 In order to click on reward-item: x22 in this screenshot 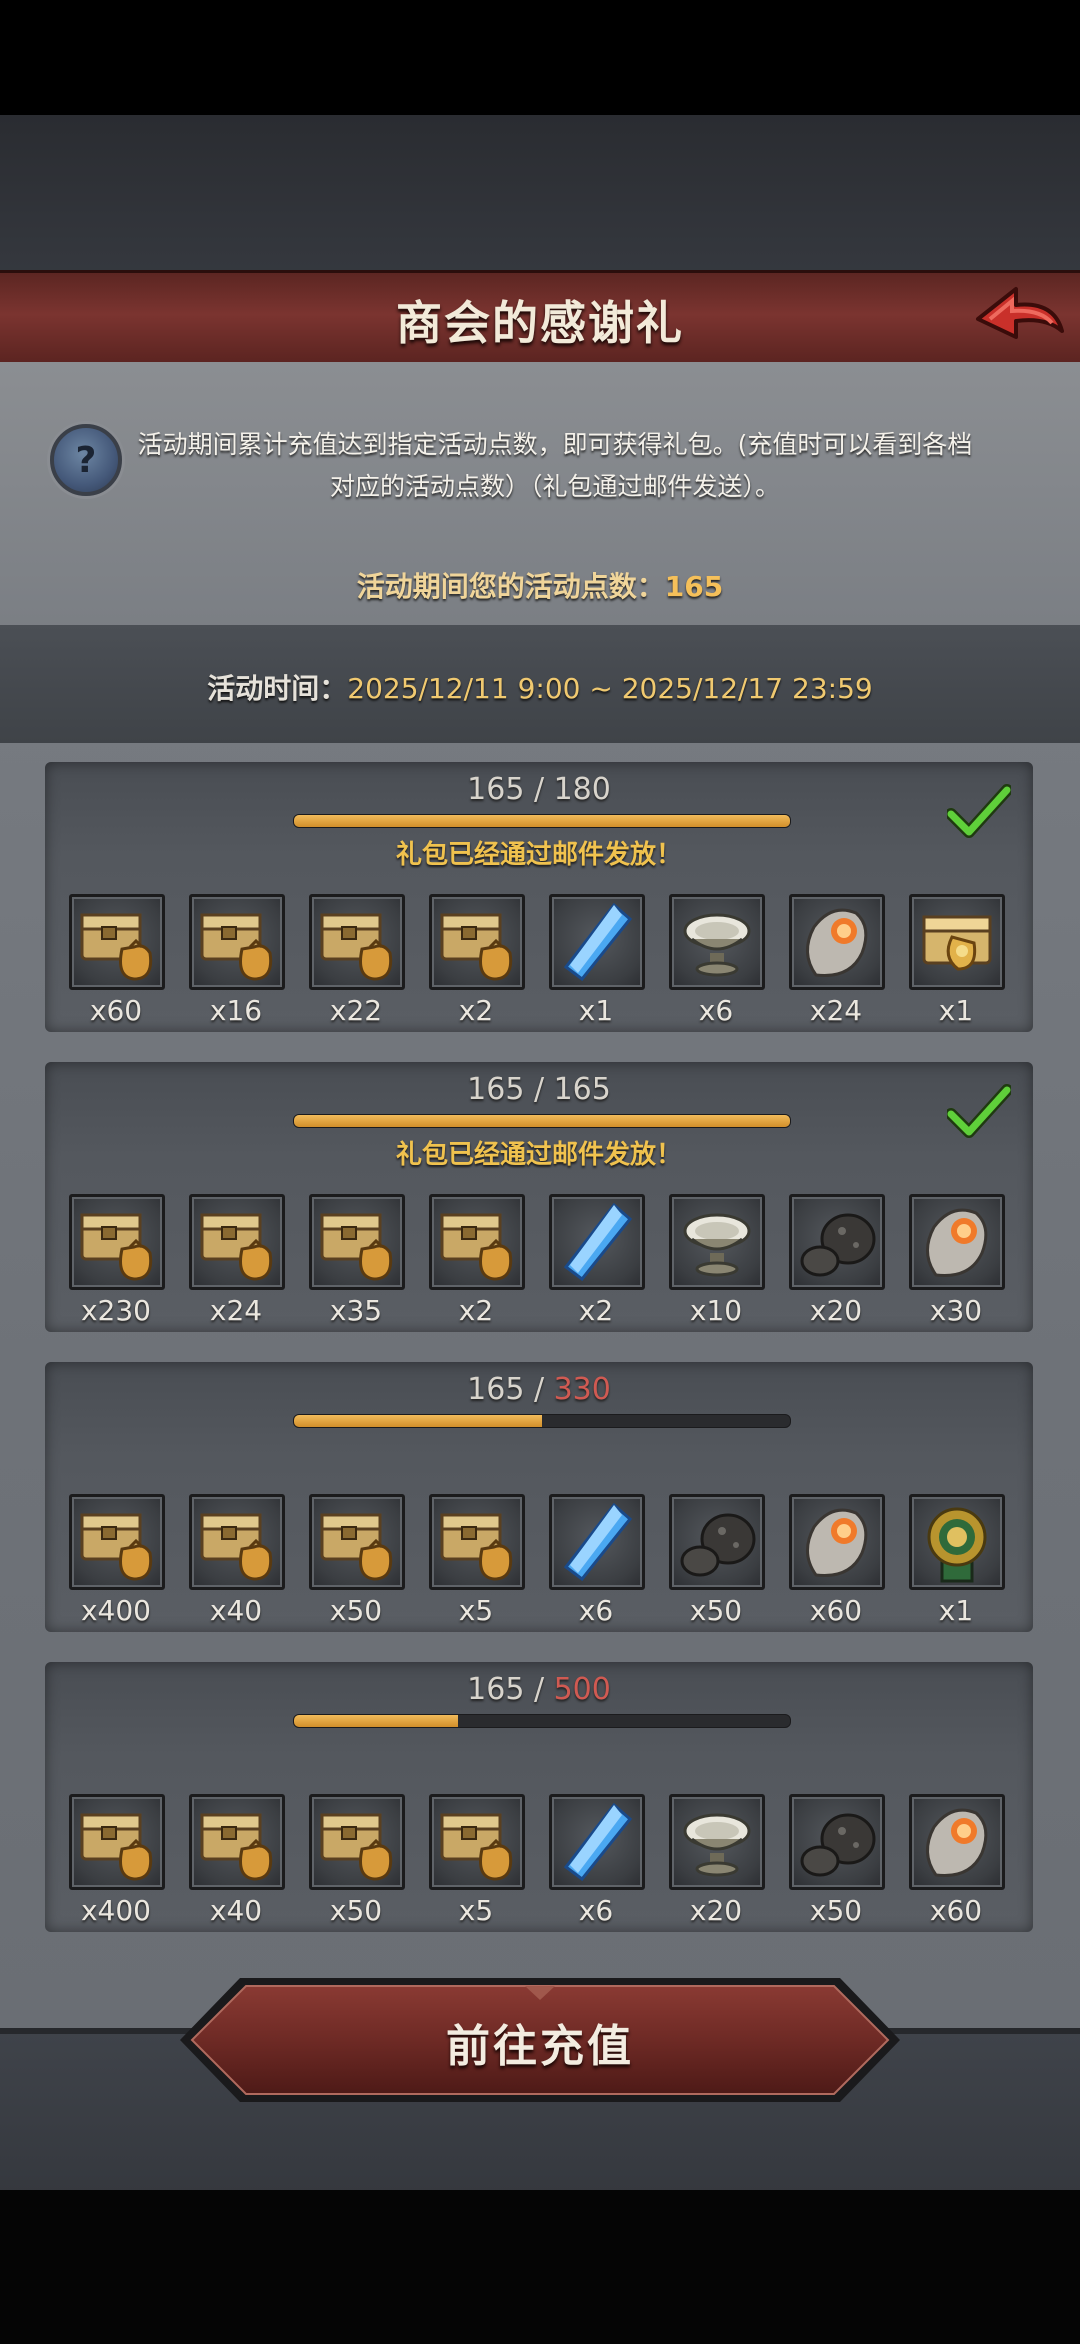, I will do `click(357, 960)`.